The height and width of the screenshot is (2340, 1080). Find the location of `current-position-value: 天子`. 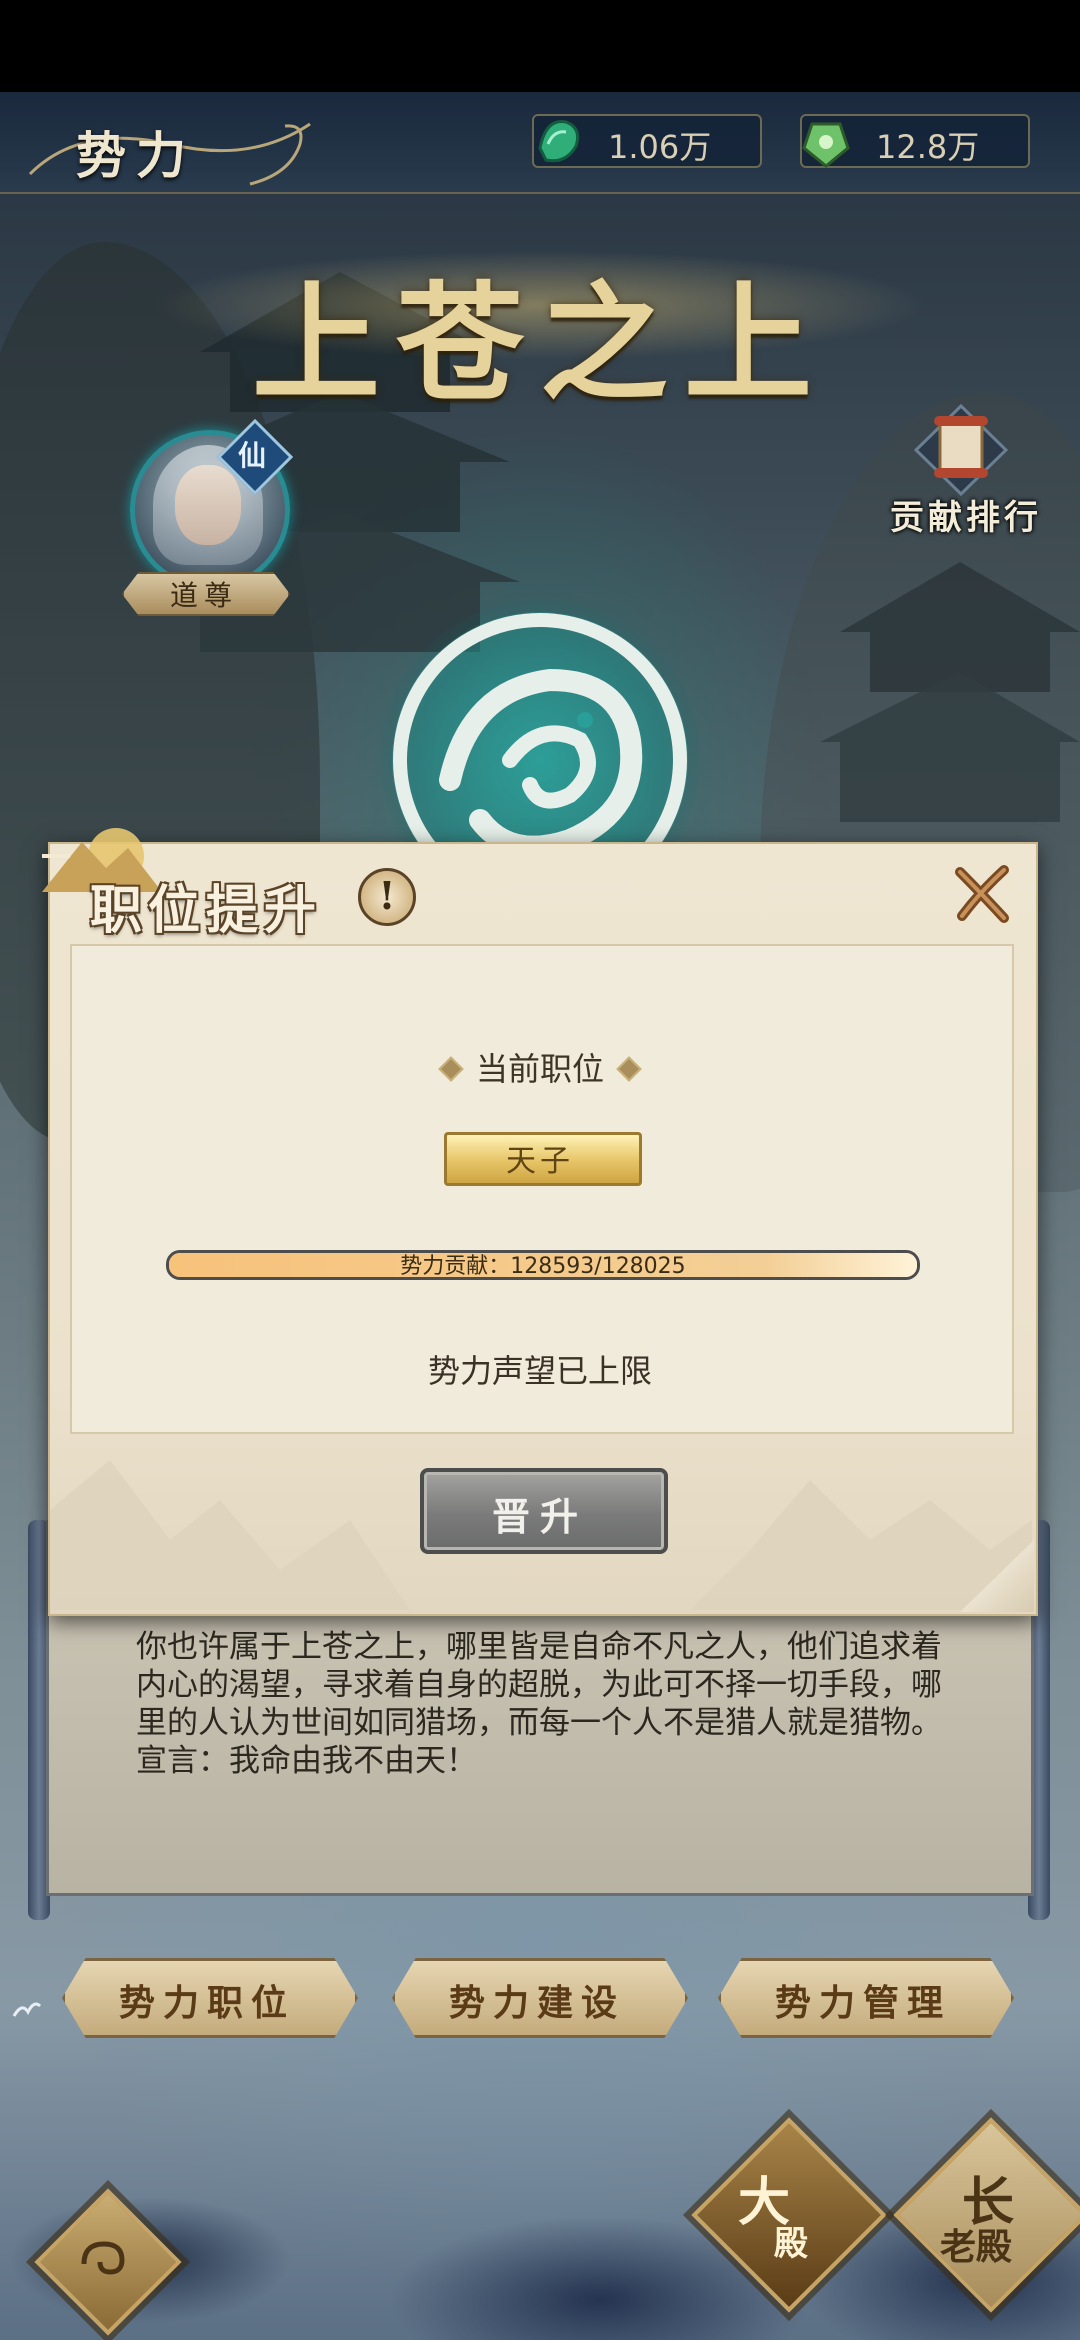

current-position-value: 天子 is located at coordinates (540, 1161).